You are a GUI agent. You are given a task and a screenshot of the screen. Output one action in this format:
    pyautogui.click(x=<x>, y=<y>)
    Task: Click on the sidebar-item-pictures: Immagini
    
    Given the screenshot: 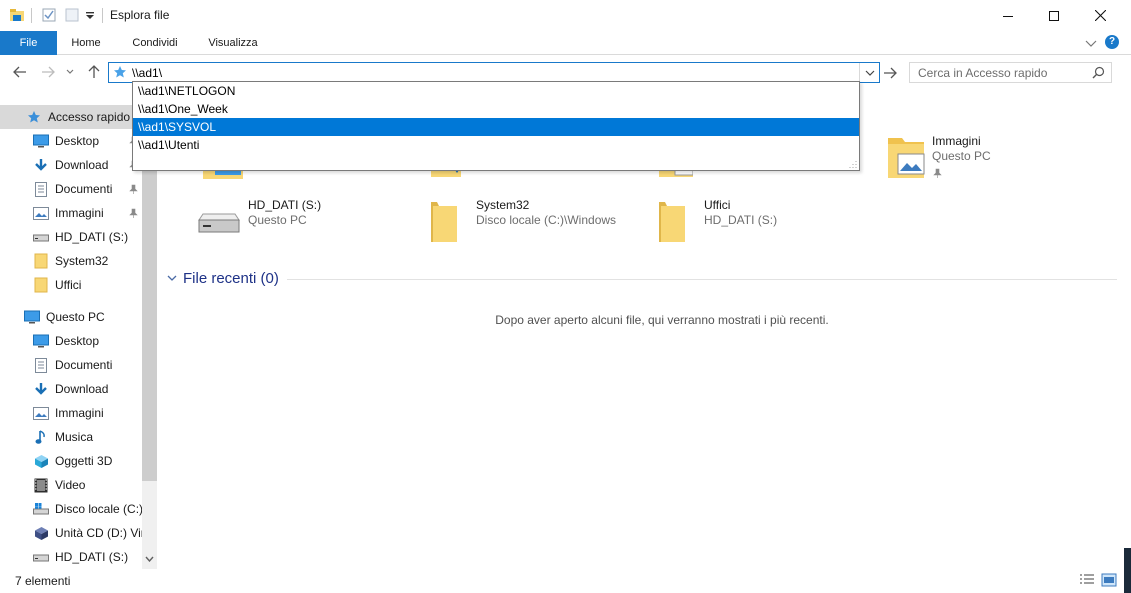 What is the action you would take?
    pyautogui.click(x=71, y=213)
    